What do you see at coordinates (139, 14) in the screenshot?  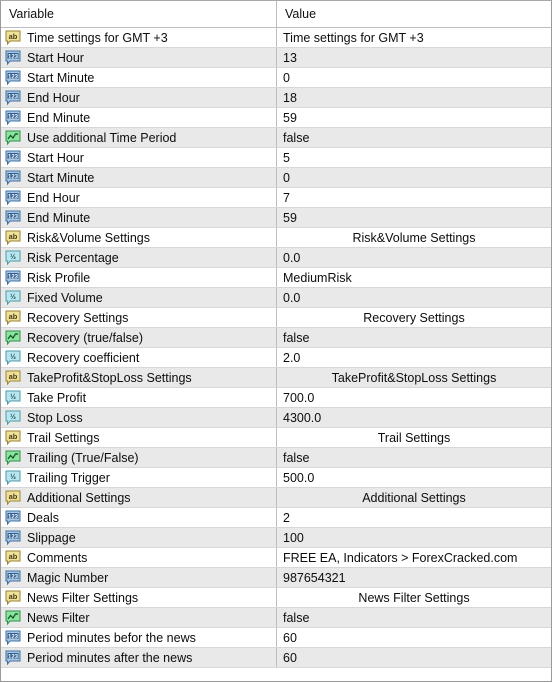 I see `column-header-variable: Variable` at bounding box center [139, 14].